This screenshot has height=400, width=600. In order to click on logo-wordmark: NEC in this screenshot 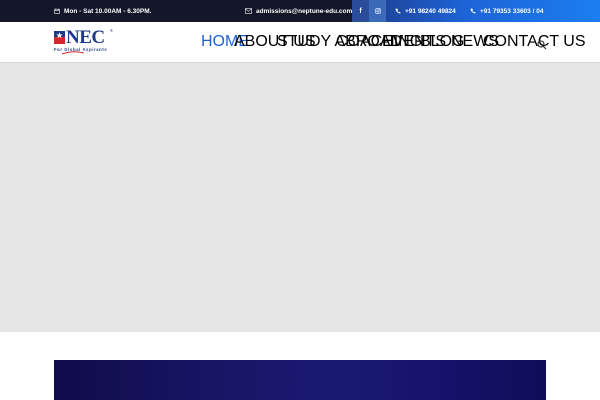, I will do `click(85, 37)`.